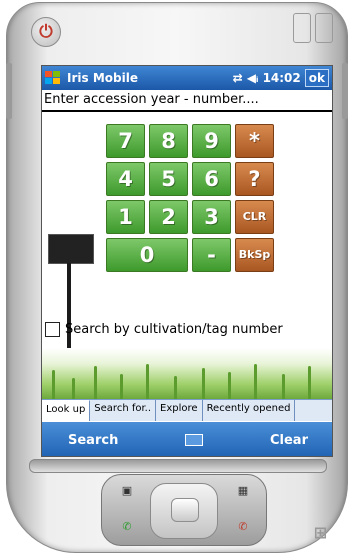  What do you see at coordinates (253, 78) in the screenshot?
I see `volume-icon: ◀ᵢ` at bounding box center [253, 78].